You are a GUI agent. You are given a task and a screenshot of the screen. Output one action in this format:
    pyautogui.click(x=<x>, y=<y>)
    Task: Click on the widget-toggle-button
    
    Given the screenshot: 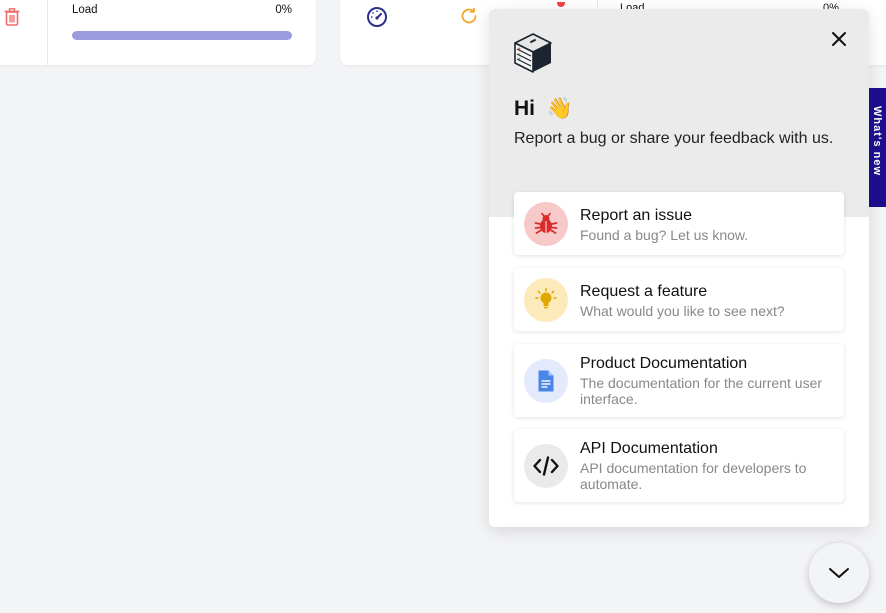 What is the action you would take?
    pyautogui.click(x=839, y=573)
    